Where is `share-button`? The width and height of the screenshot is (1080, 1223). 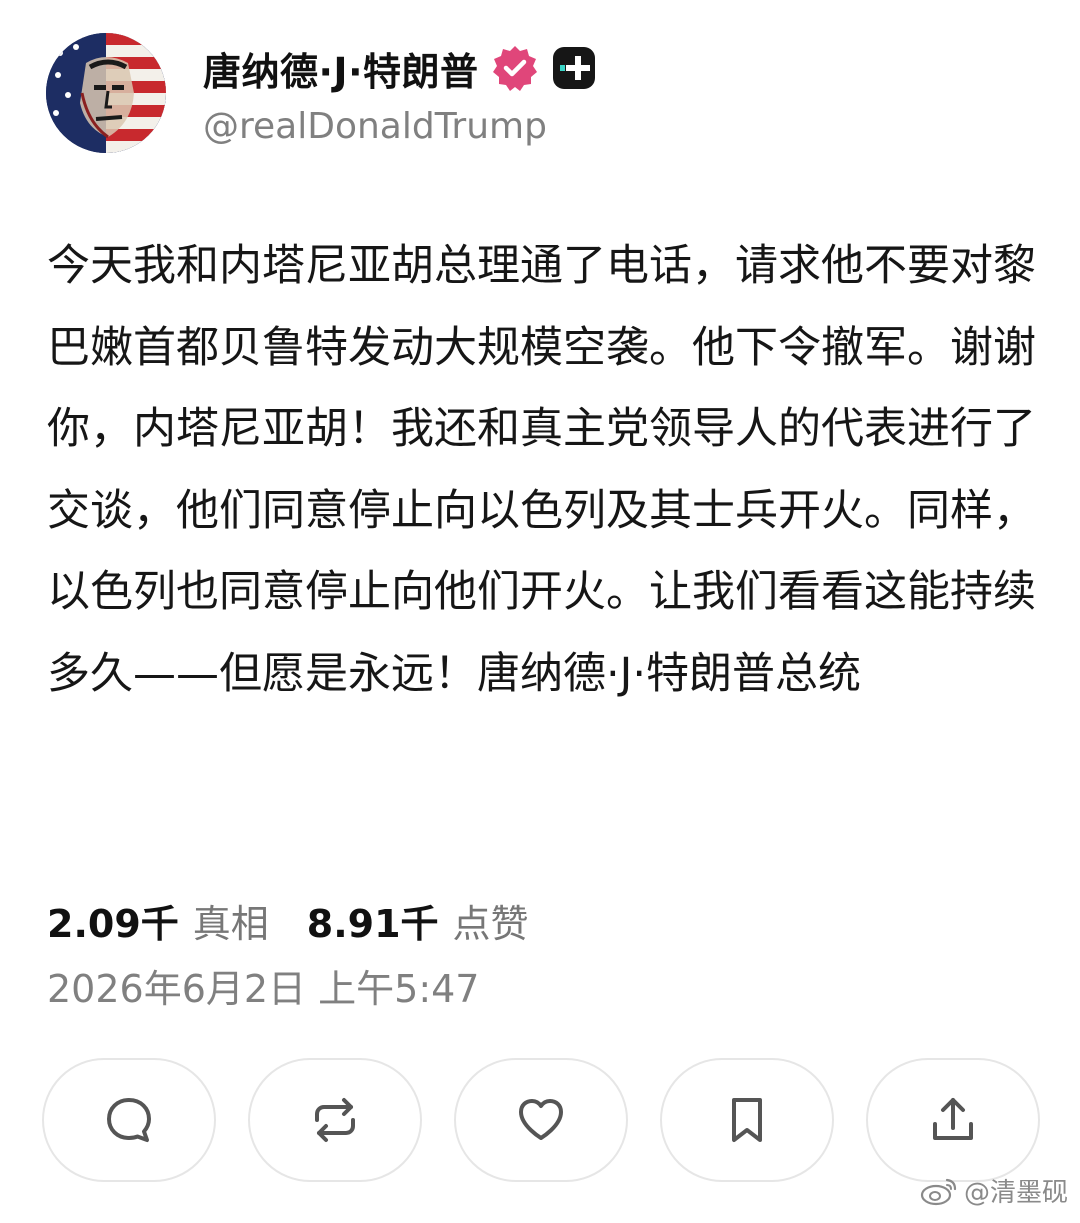
share-button is located at coordinates (953, 1120).